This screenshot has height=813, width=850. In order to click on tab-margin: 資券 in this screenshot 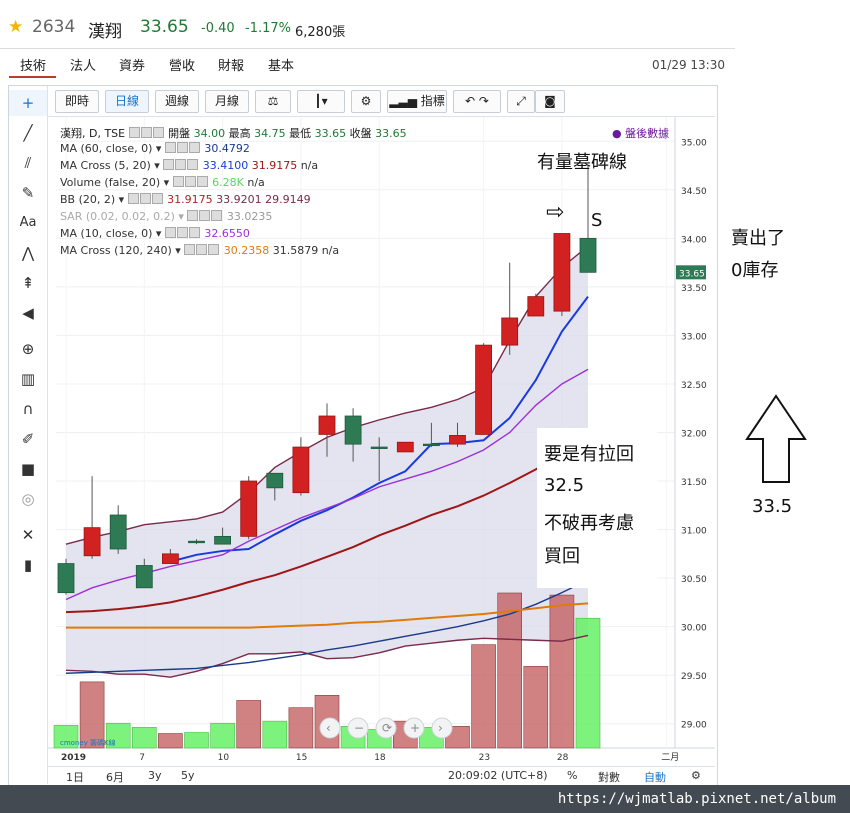, I will do `click(132, 64)`.